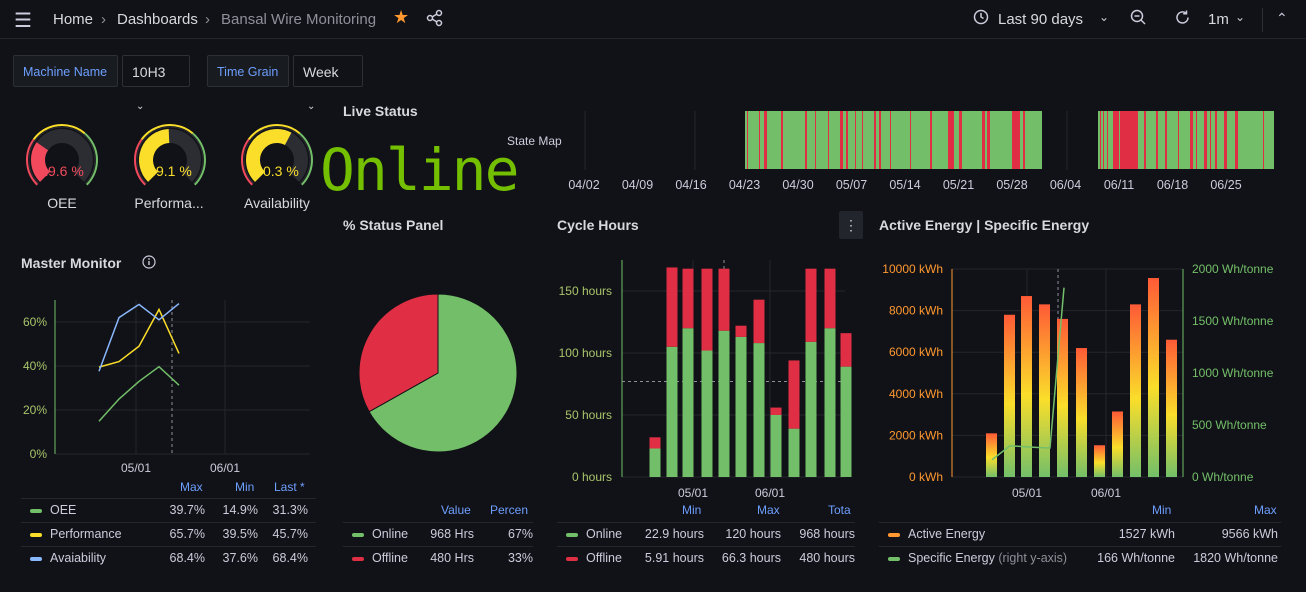 The image size is (1306, 592). I want to click on y-tick-label: 60%, so click(35, 322).